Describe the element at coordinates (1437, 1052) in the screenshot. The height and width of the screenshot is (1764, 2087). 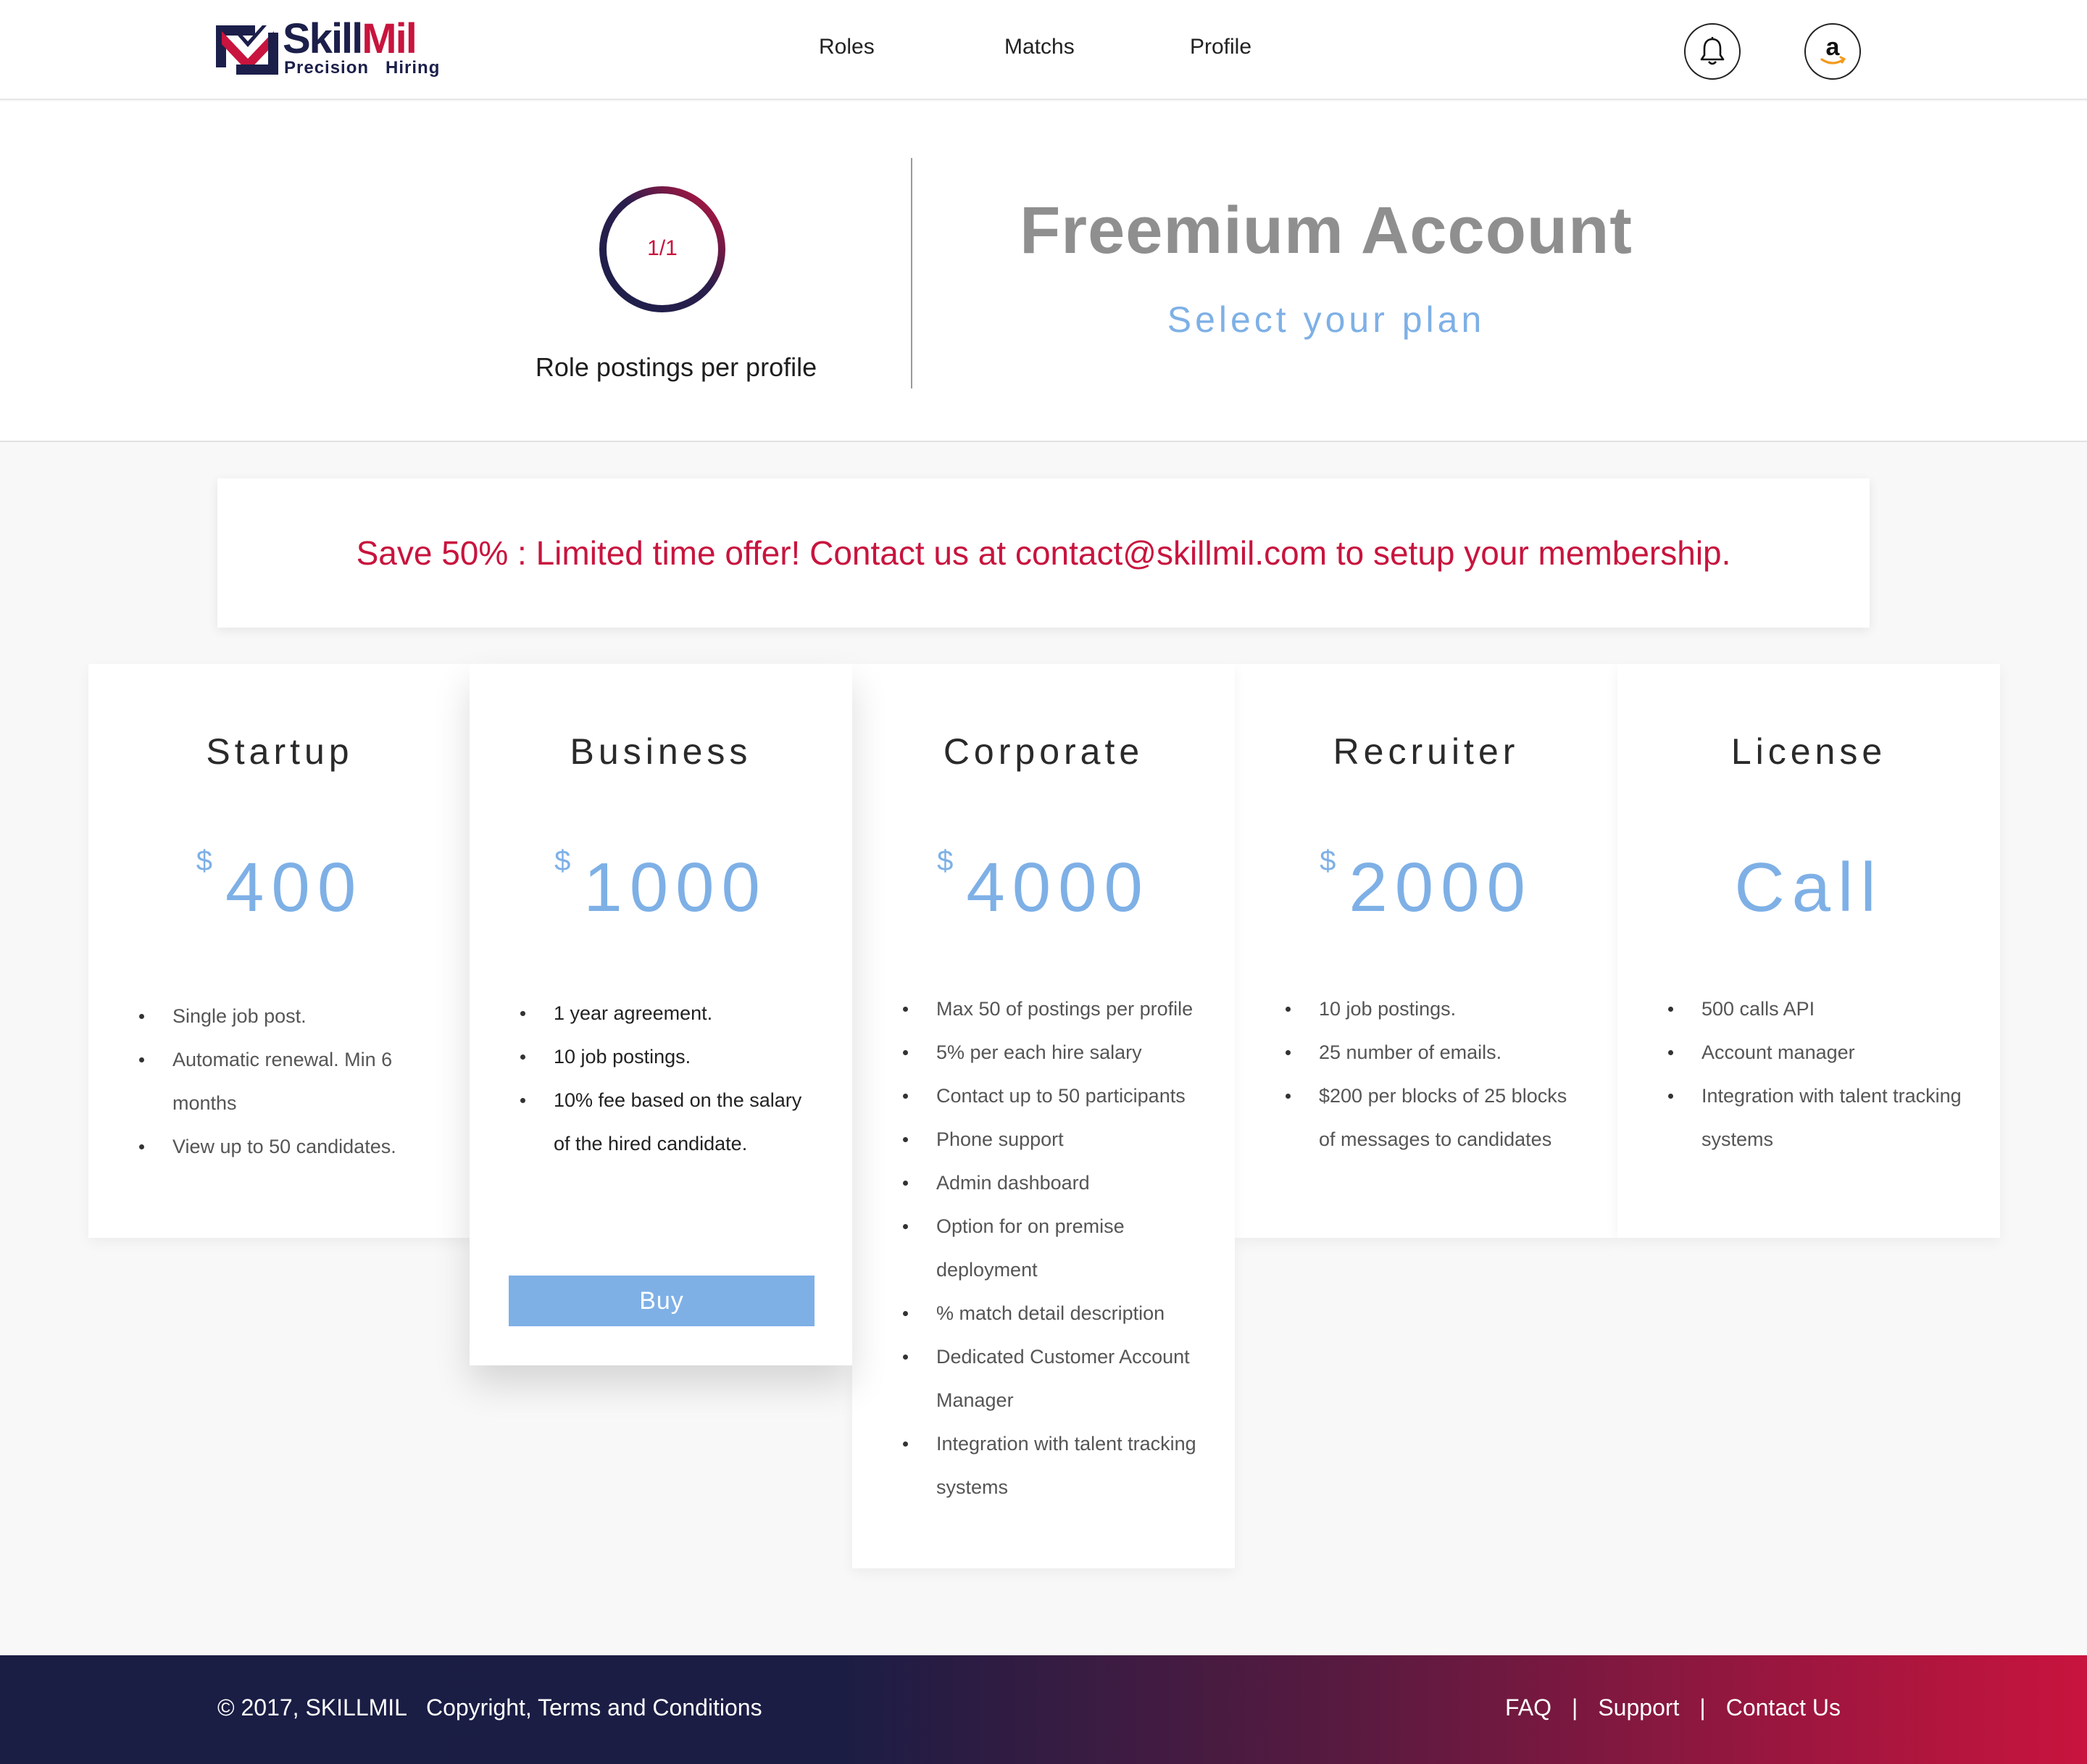
I see `feature-item: 25 number of emails.` at that location.